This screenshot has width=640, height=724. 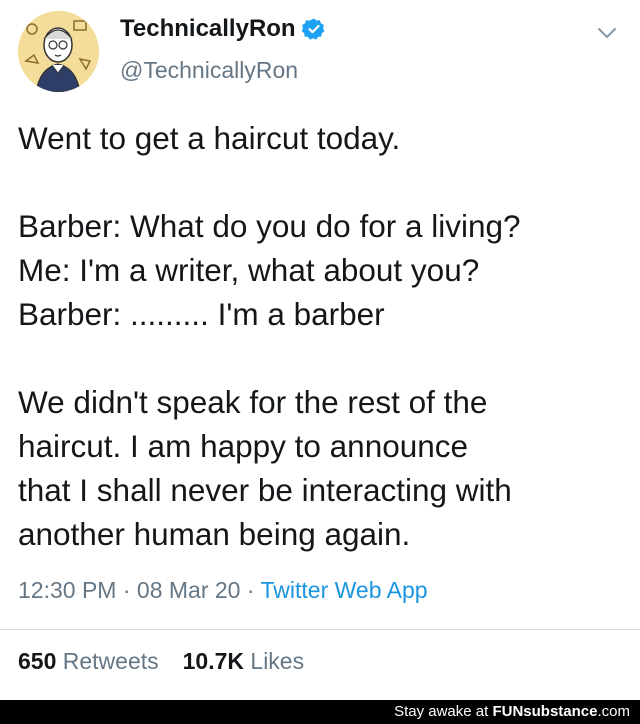 What do you see at coordinates (545, 711) in the screenshot?
I see `watermark-brand: FUNsubstance` at bounding box center [545, 711].